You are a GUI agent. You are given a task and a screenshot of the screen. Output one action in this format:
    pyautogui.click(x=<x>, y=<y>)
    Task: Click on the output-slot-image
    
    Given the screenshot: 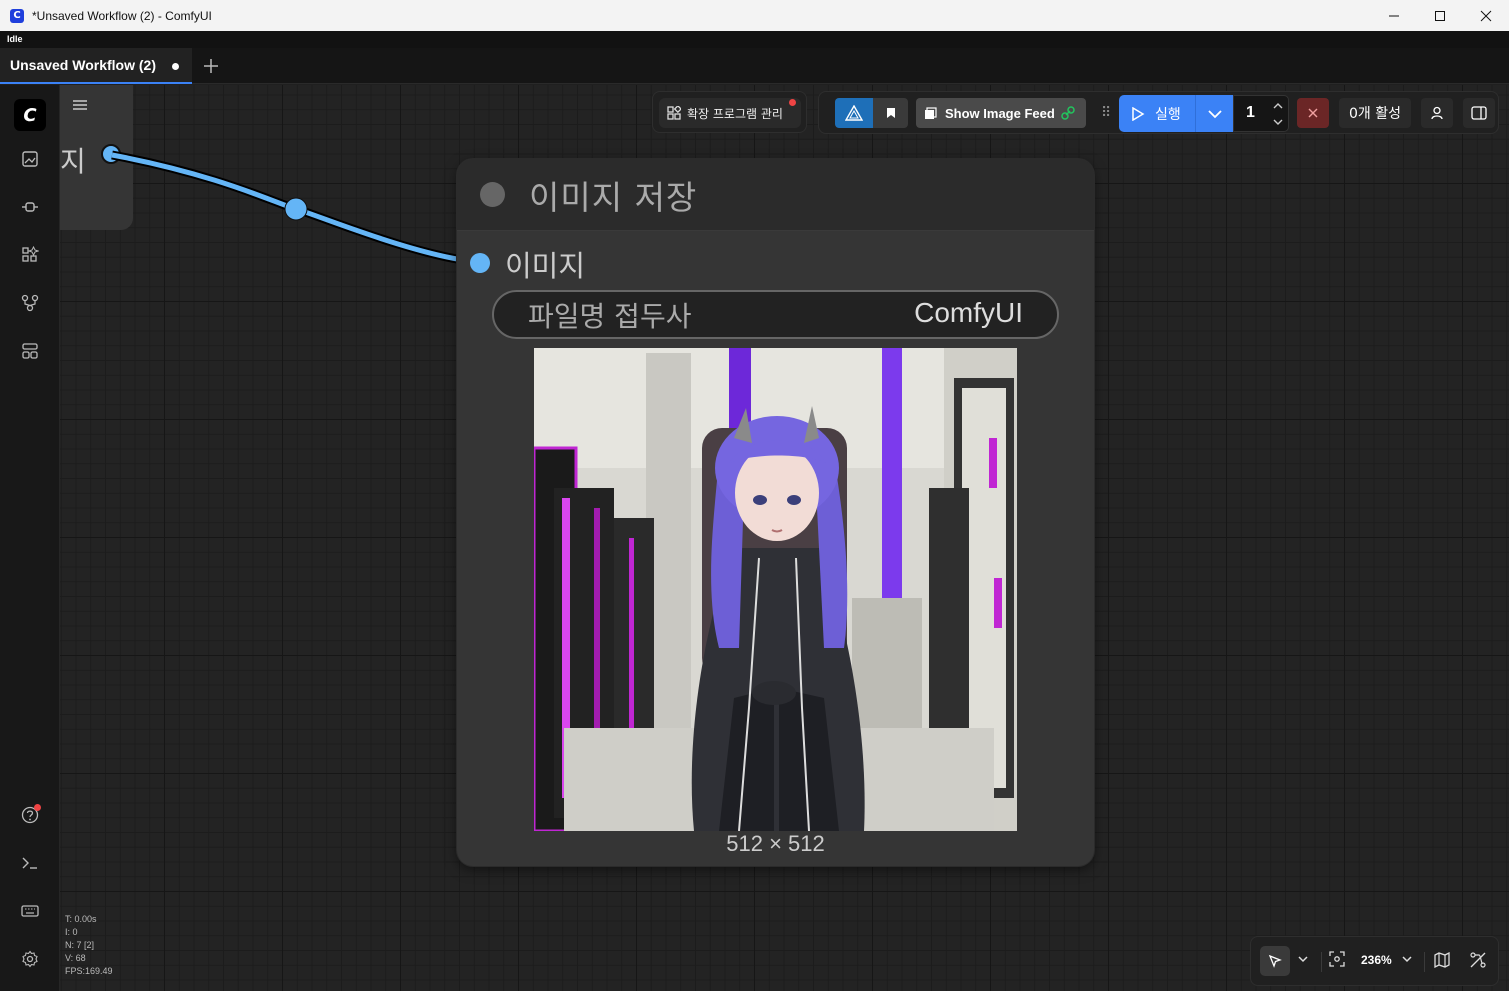 What is the action you would take?
    pyautogui.click(x=111, y=154)
    